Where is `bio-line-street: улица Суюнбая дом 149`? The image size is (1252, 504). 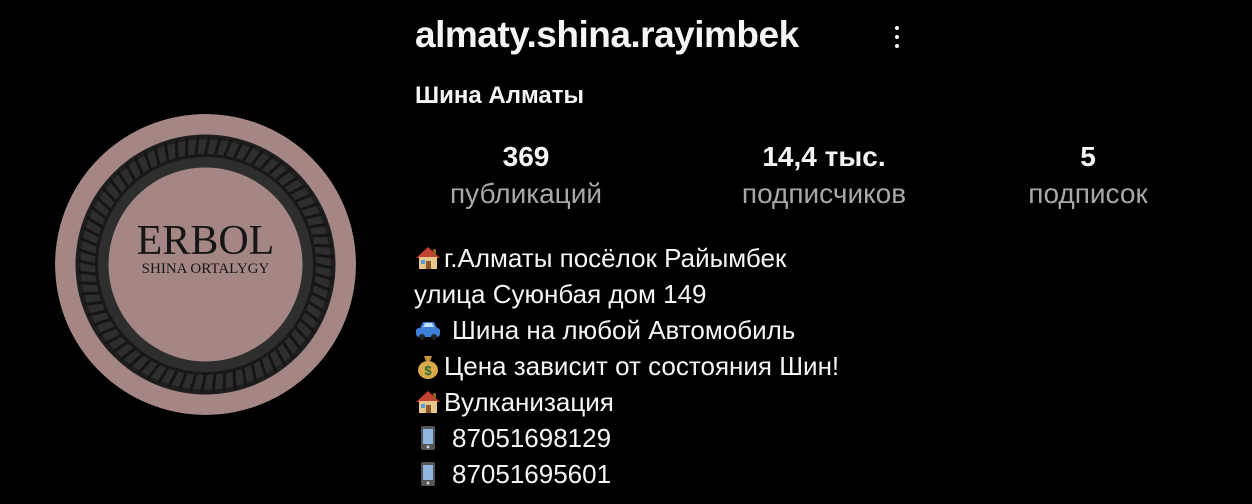
bio-line-street: улица Суюнбая дом 149 is located at coordinates (626, 294).